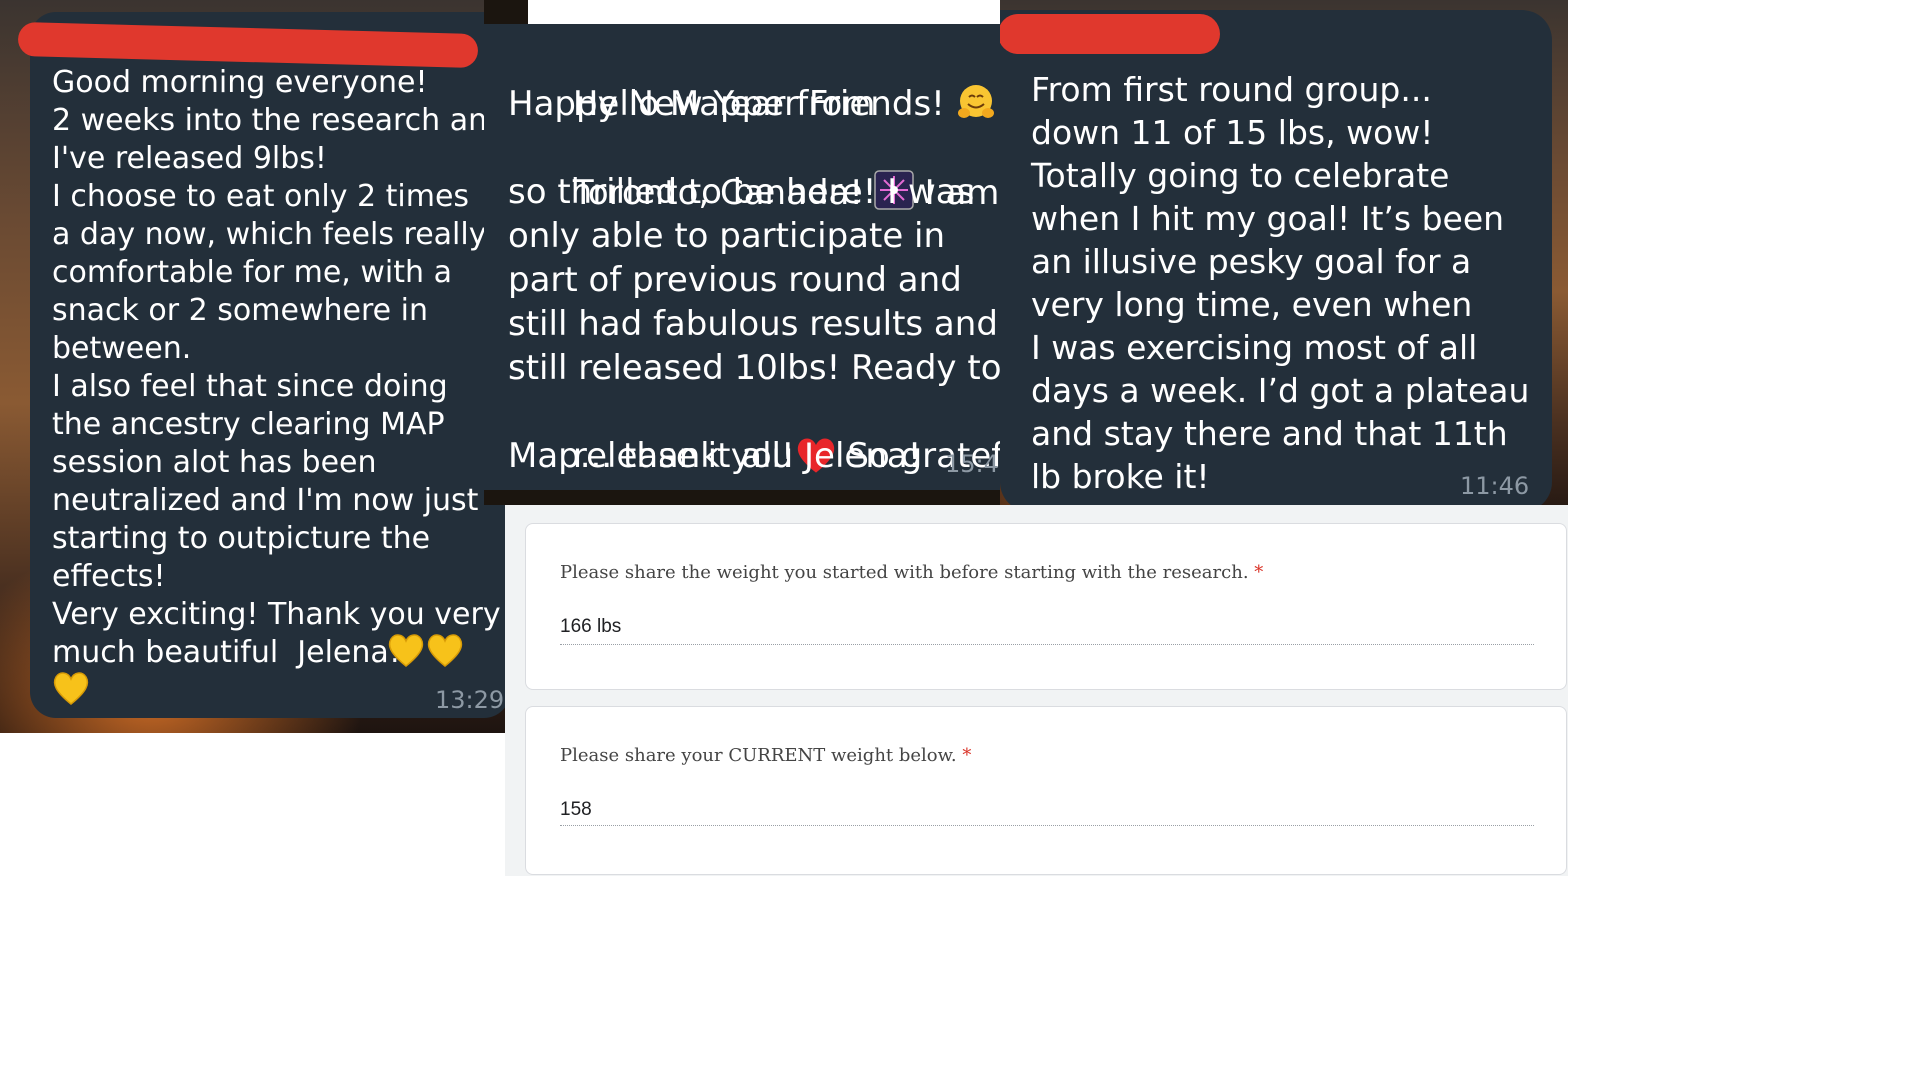 The width and height of the screenshot is (1920, 1080). What do you see at coordinates (1259, 572) in the screenshot?
I see `required-asterisk-1: *` at bounding box center [1259, 572].